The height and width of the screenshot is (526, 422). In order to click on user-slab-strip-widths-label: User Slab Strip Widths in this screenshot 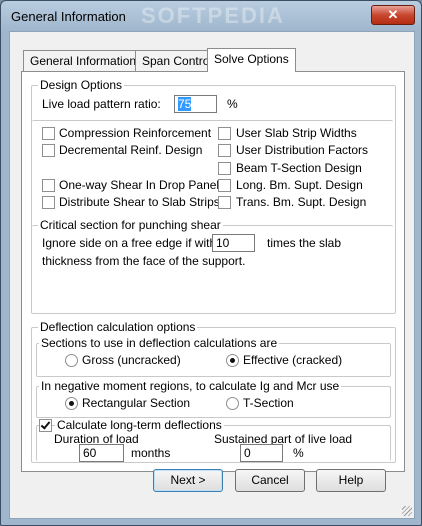, I will do `click(296, 133)`.